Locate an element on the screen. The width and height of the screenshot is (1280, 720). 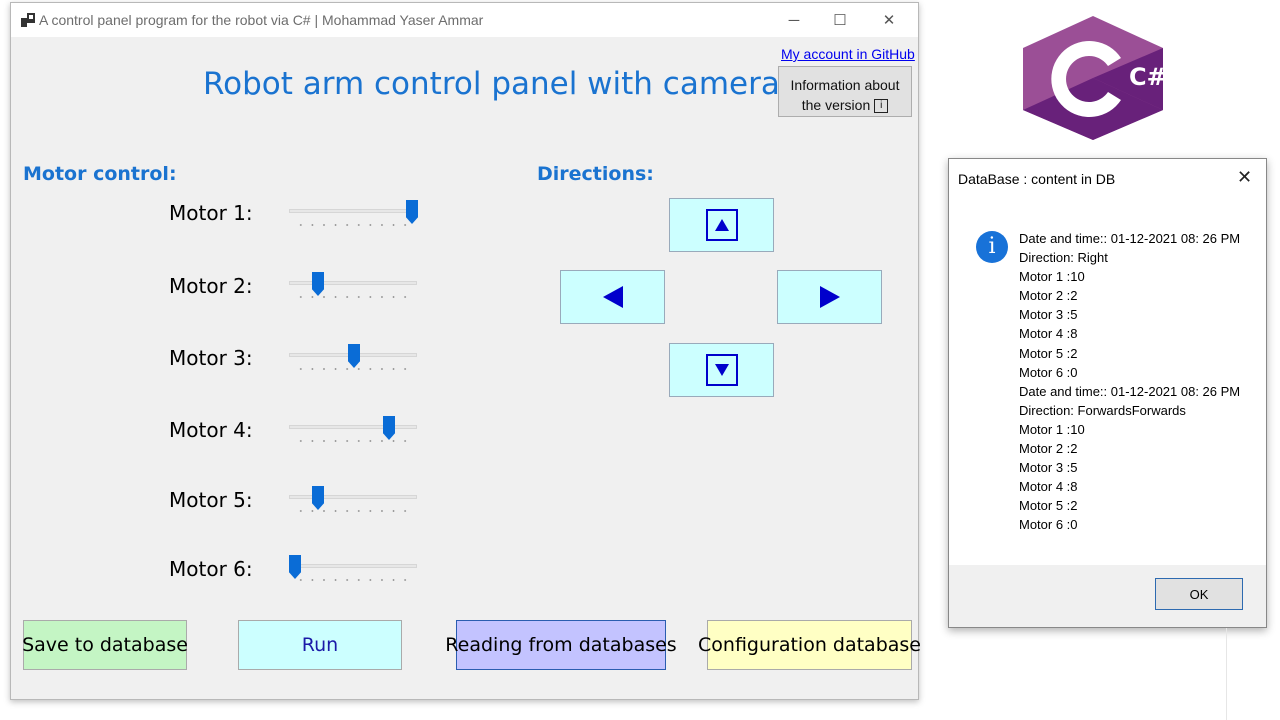
ok-button: OK is located at coordinates (1199, 594).